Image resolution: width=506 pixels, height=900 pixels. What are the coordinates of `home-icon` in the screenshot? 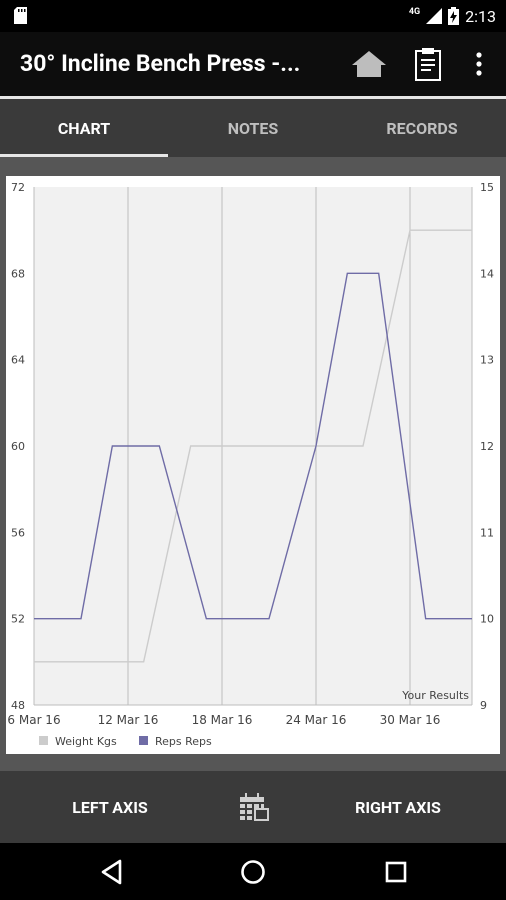 It's located at (369, 64).